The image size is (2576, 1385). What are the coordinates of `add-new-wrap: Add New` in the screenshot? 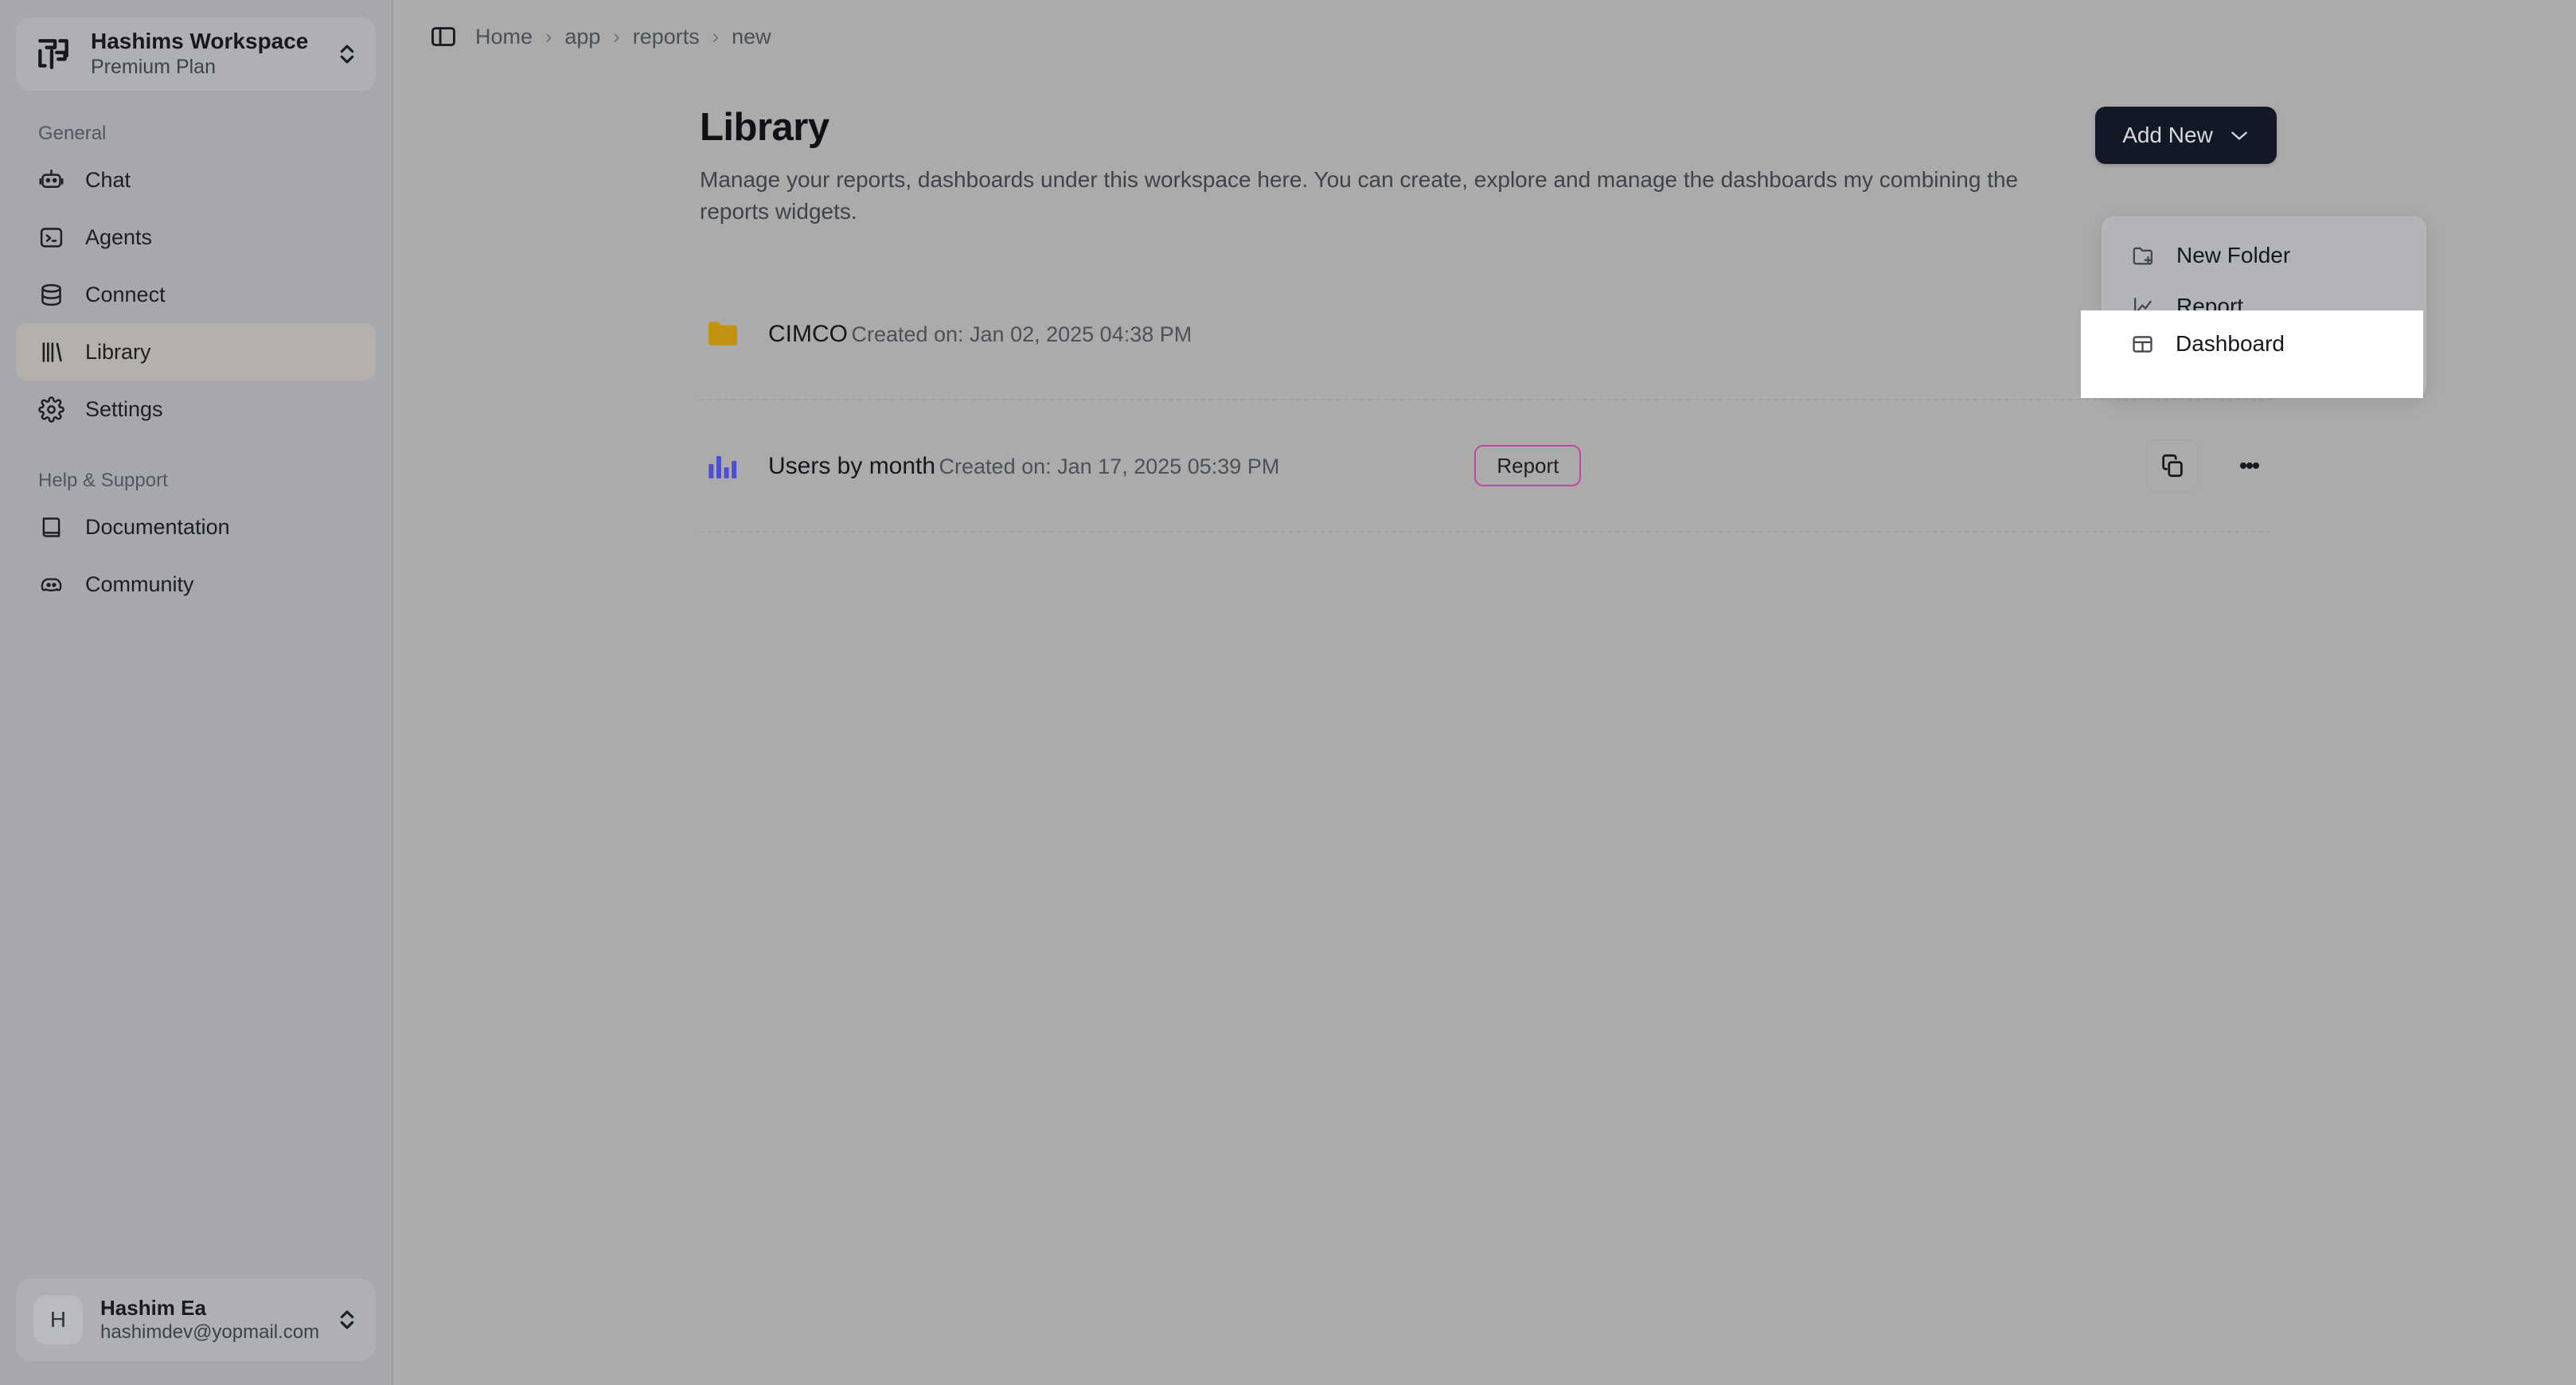 It's located at (2186, 135).